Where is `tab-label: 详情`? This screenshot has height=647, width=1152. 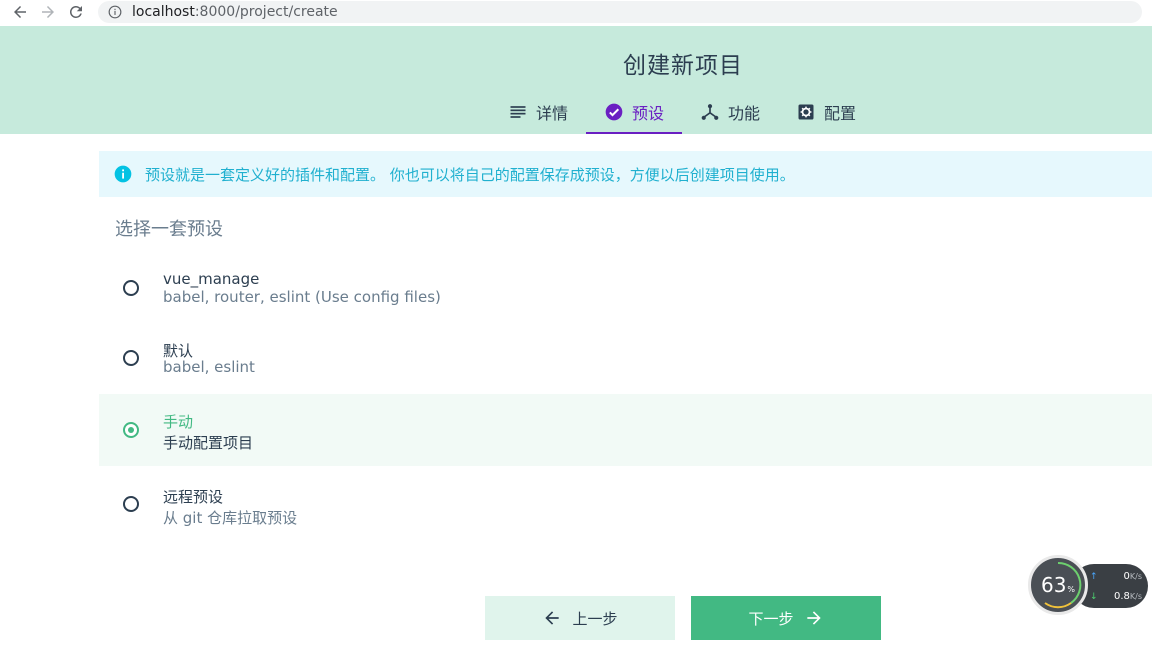
tab-label: 详情 is located at coordinates (552, 113).